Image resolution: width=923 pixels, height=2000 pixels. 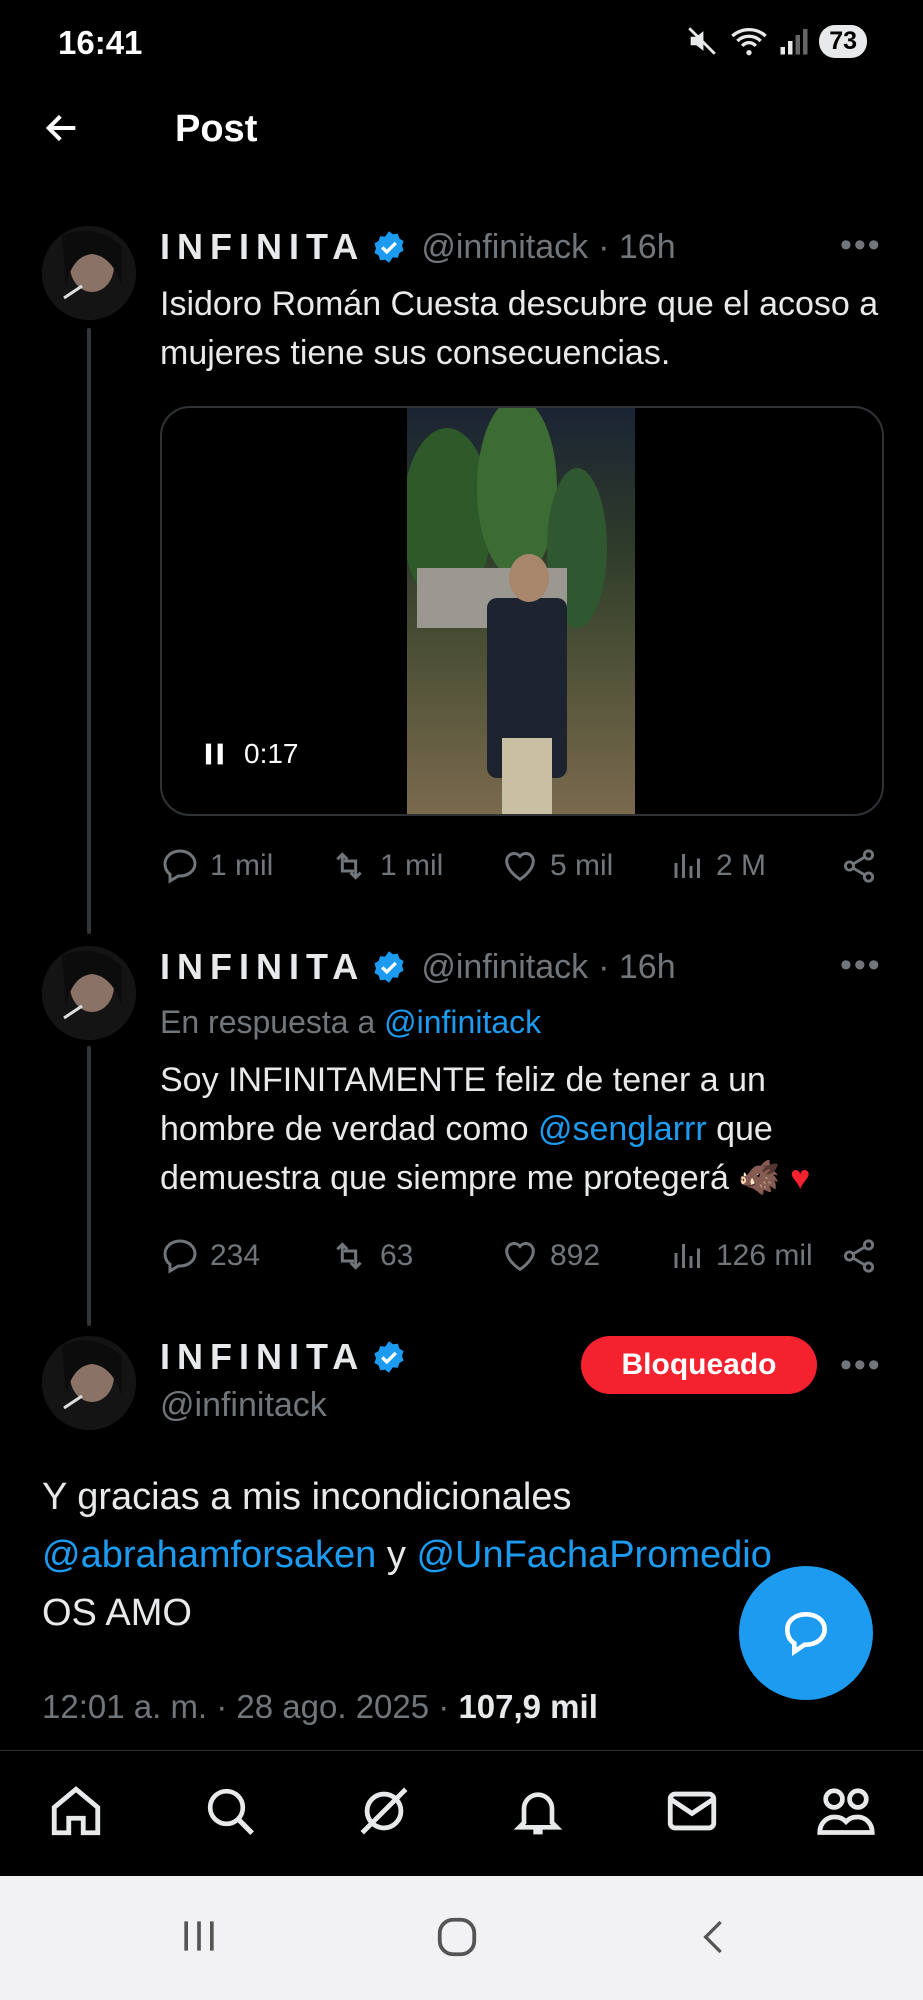 I want to click on like-button: 5 mil, so click(x=556, y=866).